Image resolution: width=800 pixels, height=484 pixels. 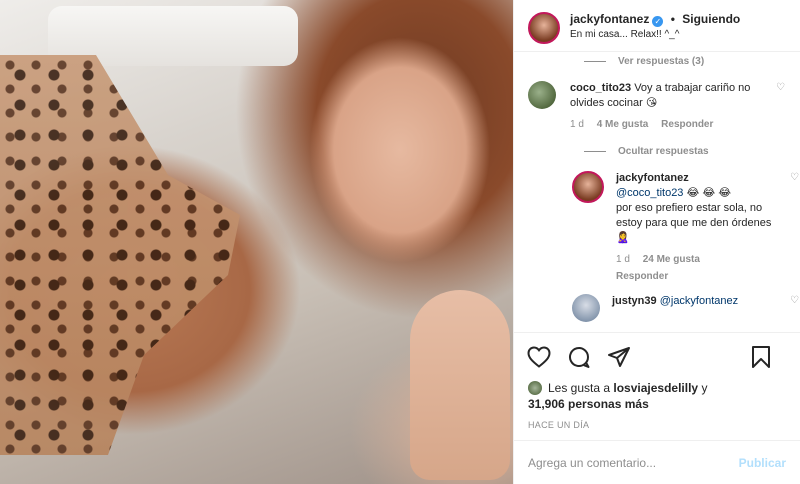 What do you see at coordinates (619, 357) in the screenshot?
I see `share-plane-icon` at bounding box center [619, 357].